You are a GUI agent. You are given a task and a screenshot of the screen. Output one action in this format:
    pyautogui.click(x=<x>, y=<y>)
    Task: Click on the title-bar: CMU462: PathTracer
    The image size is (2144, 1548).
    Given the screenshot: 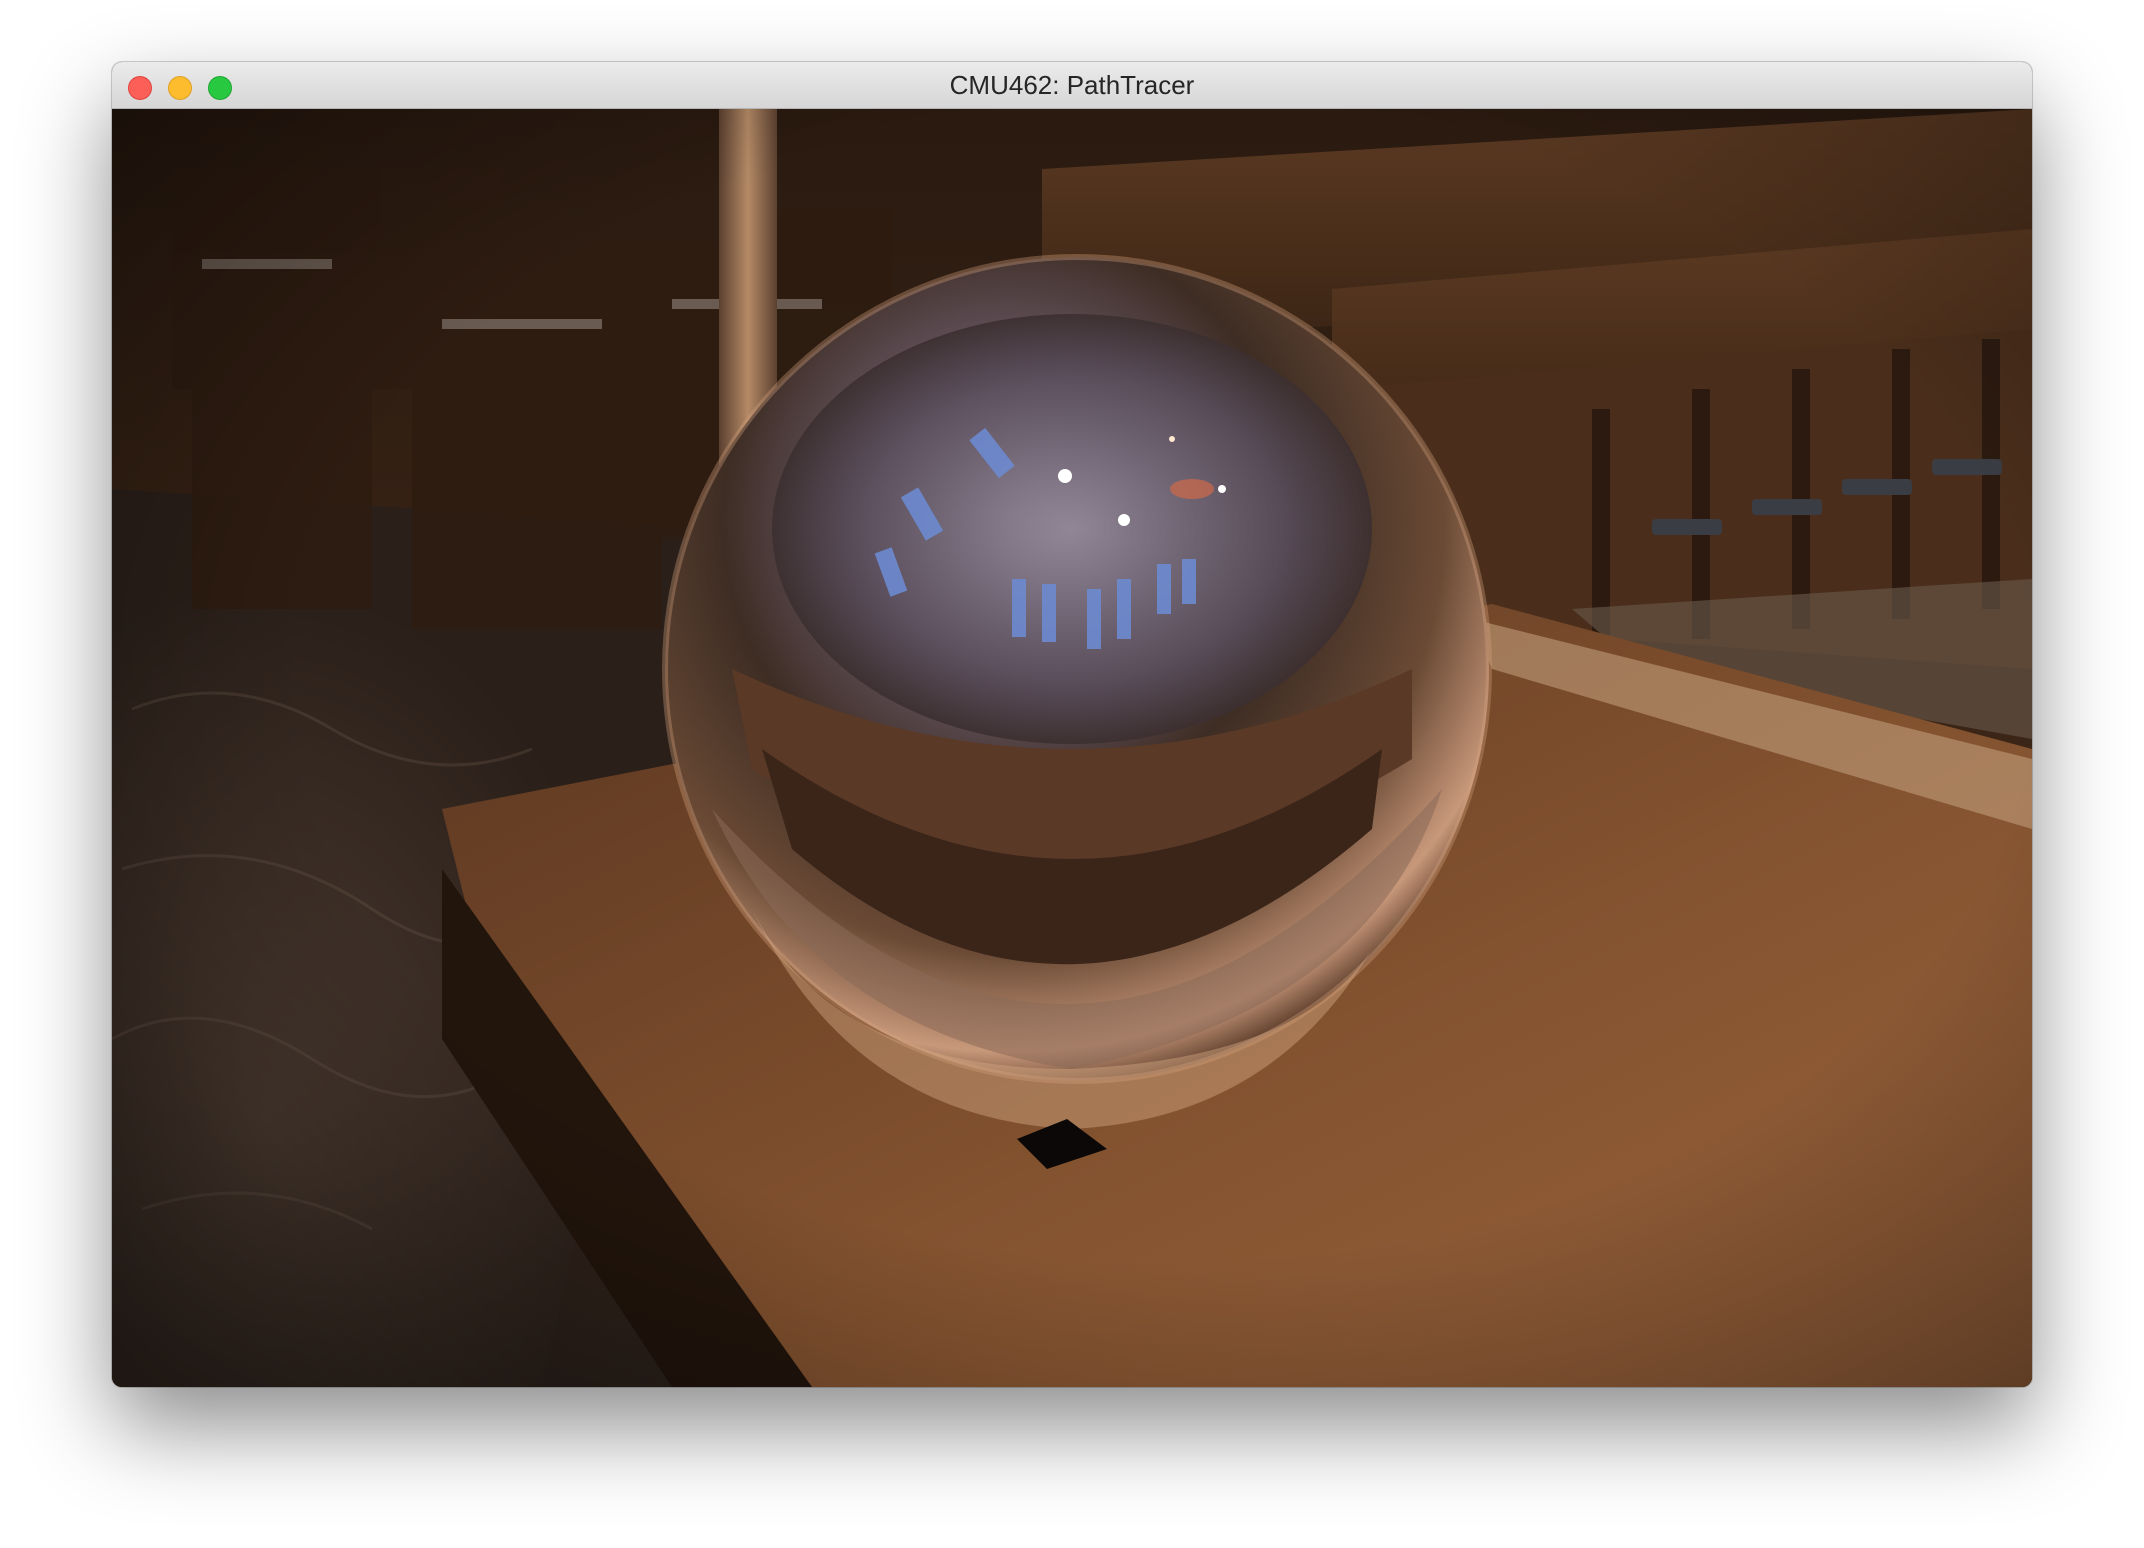 What is the action you would take?
    pyautogui.click(x=1072, y=85)
    